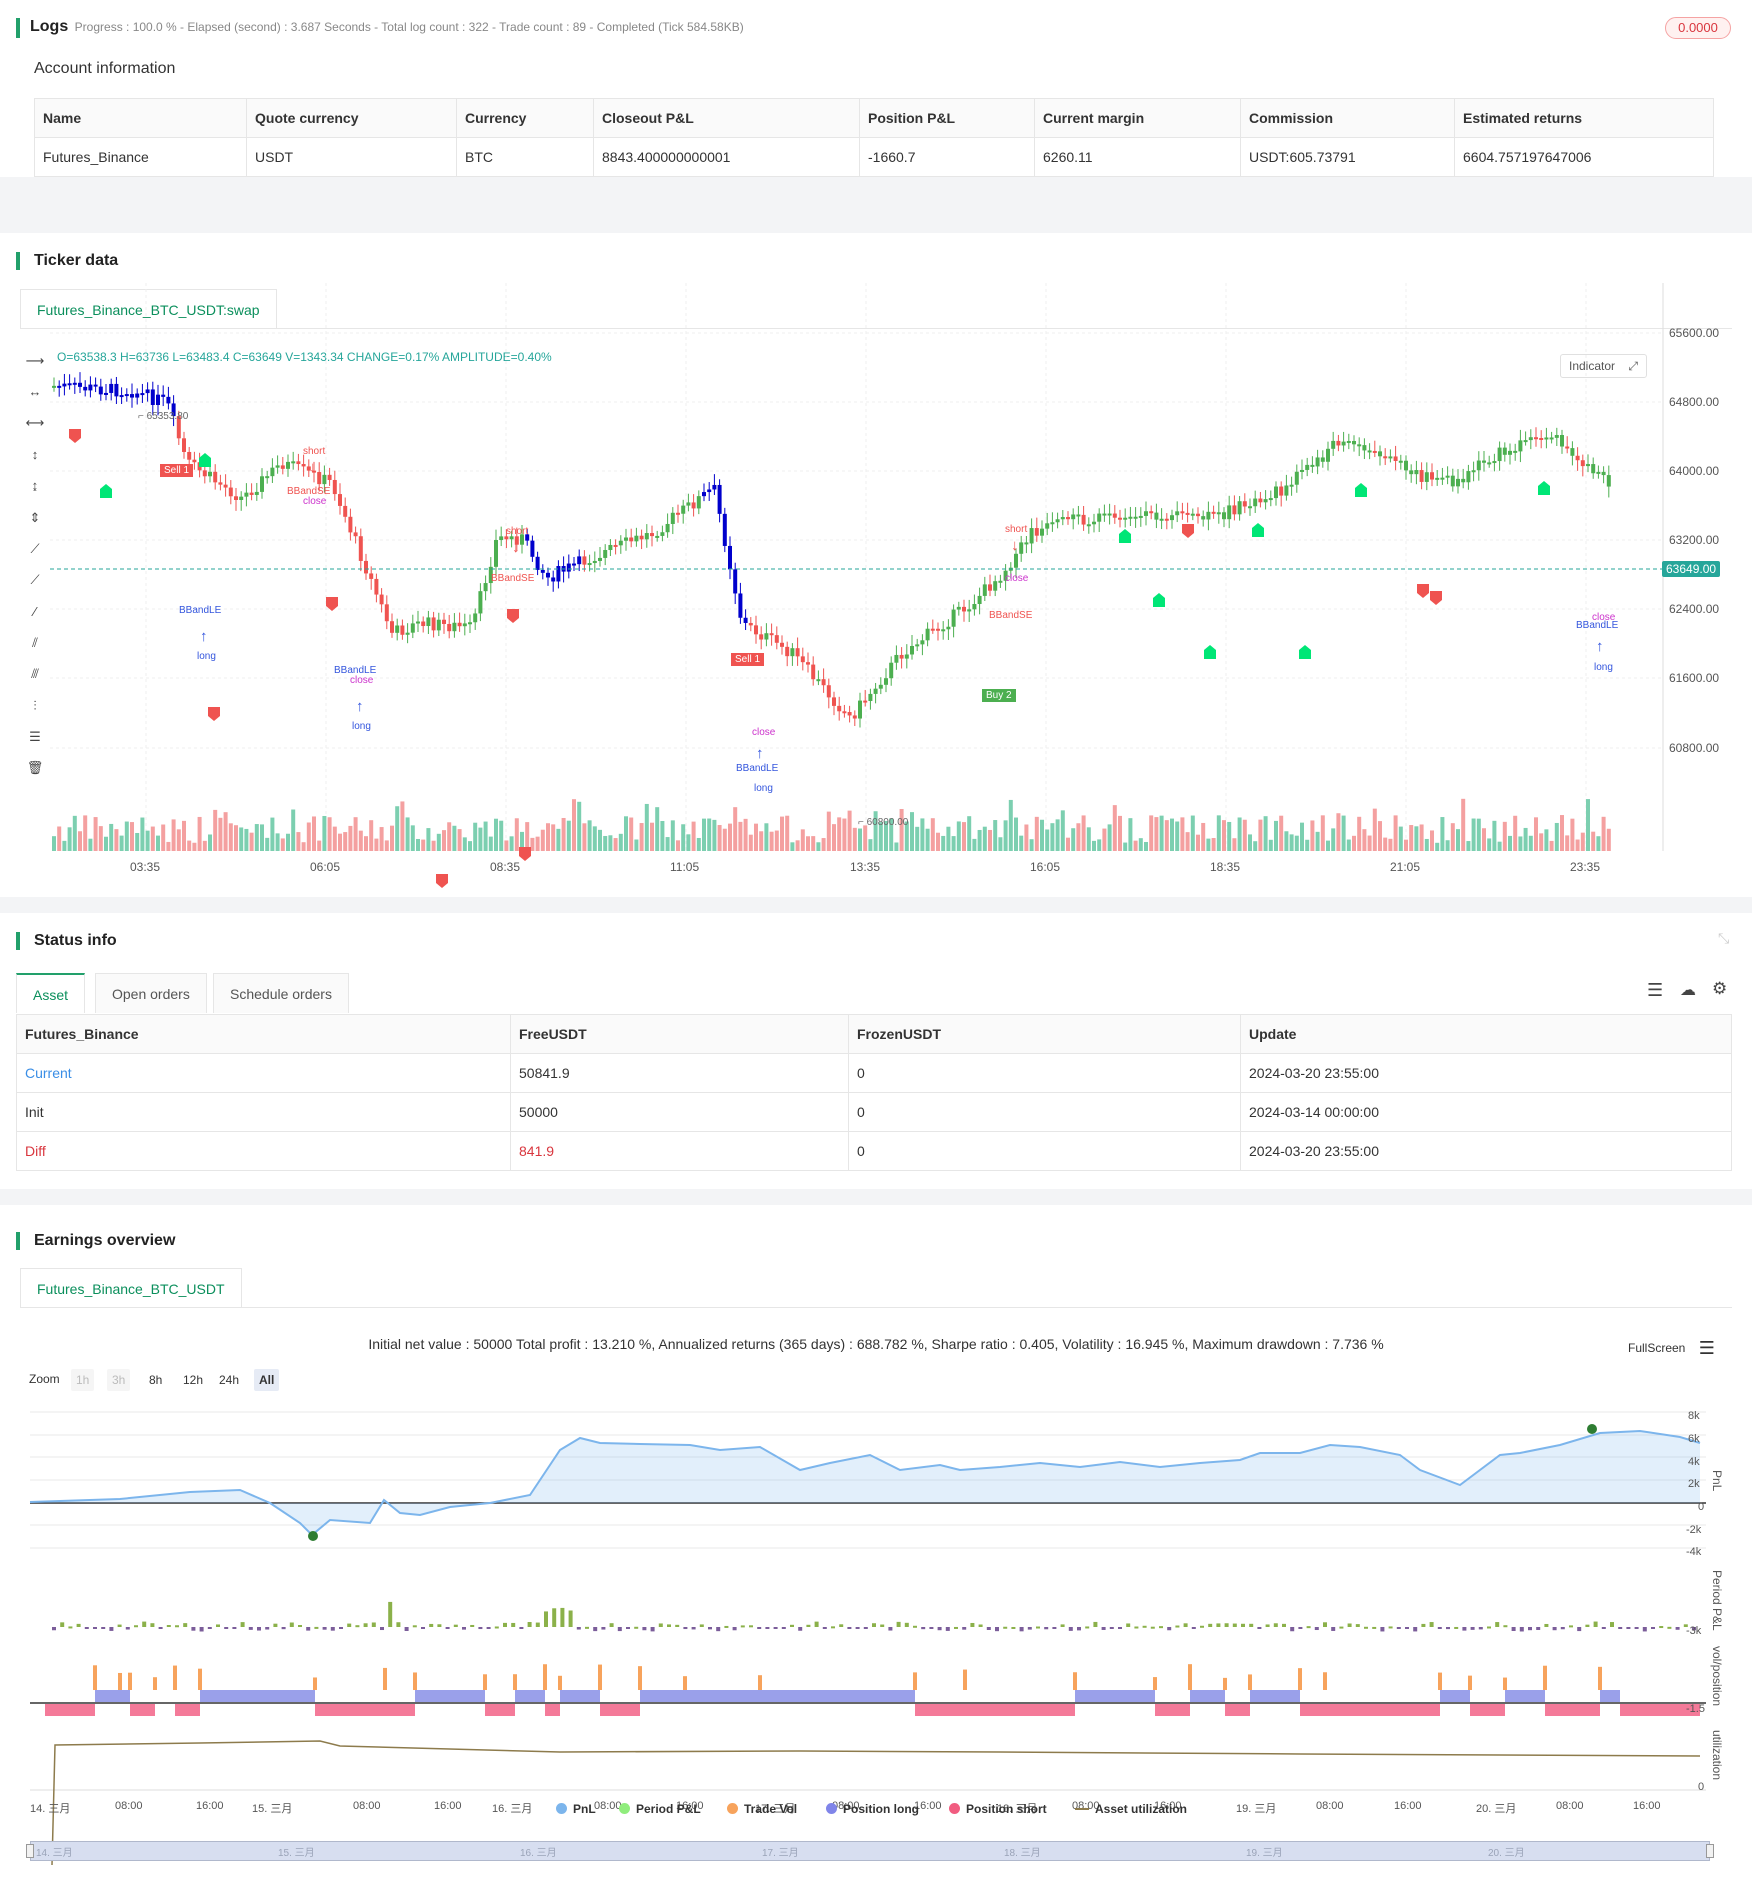 The height and width of the screenshot is (1891, 1752). What do you see at coordinates (1131, 1809) in the screenshot?
I see `legend-item-asset-utilization: Asset utilization` at bounding box center [1131, 1809].